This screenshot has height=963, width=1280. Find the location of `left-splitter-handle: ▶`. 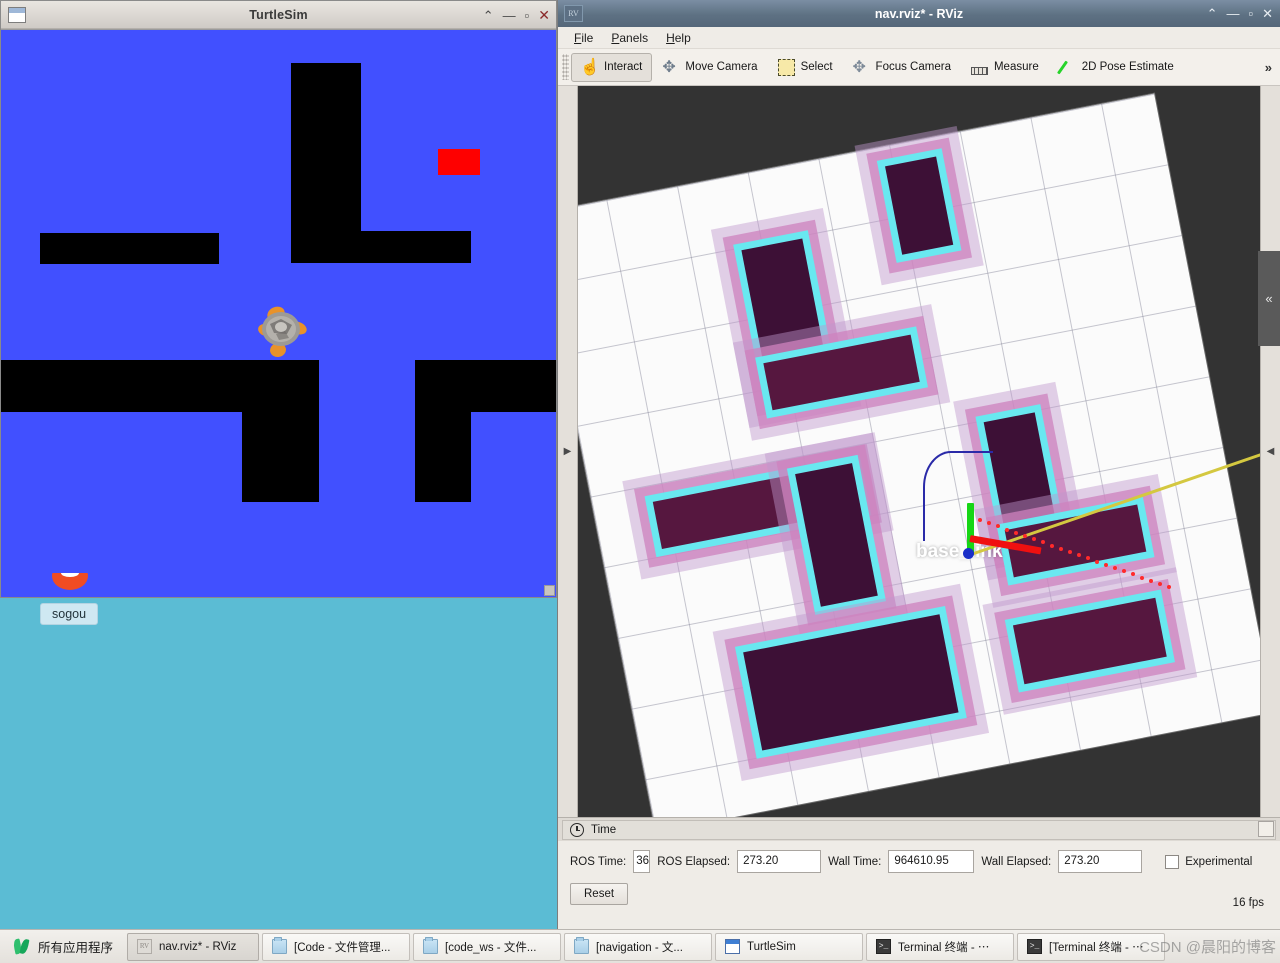

left-splitter-handle: ▶ is located at coordinates (568, 451).